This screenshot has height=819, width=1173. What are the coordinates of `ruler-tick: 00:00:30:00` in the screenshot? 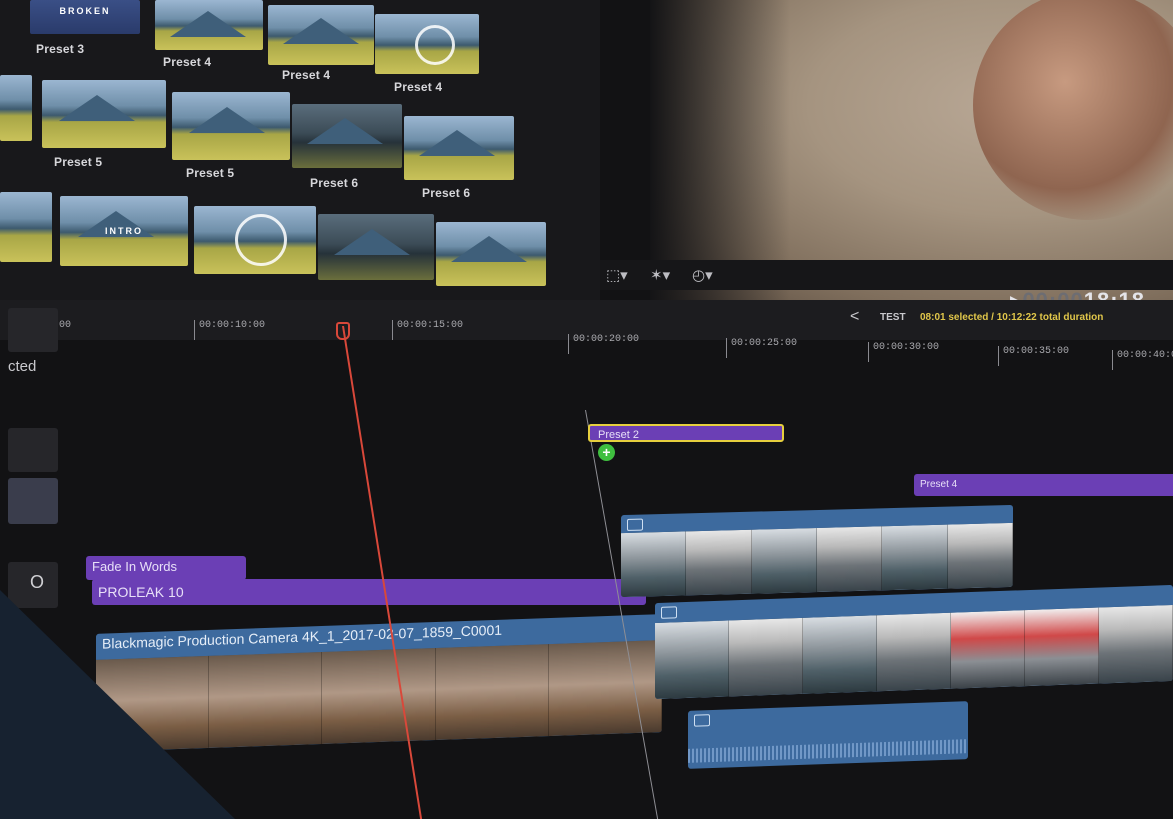 It's located at (903, 352).